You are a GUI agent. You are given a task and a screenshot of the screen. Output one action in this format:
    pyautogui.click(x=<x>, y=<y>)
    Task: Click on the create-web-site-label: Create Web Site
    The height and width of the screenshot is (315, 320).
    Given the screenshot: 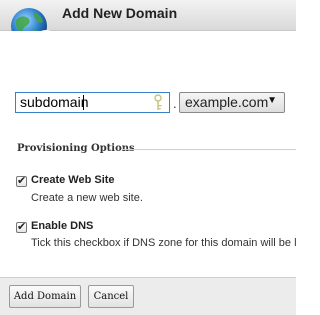 What is the action you would take?
    pyautogui.click(x=73, y=180)
    